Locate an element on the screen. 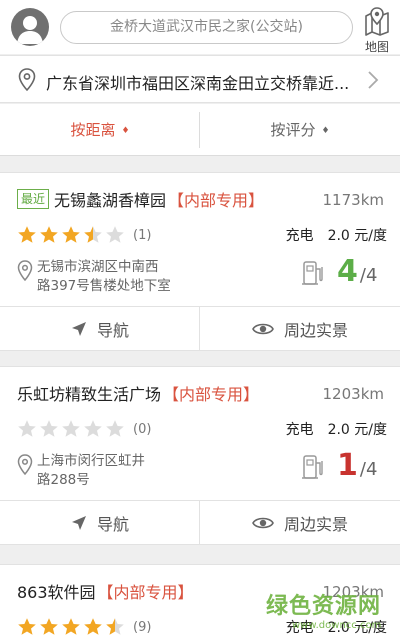 The height and width of the screenshot is (640, 400). map-label: 地图 is located at coordinates (376, 47).